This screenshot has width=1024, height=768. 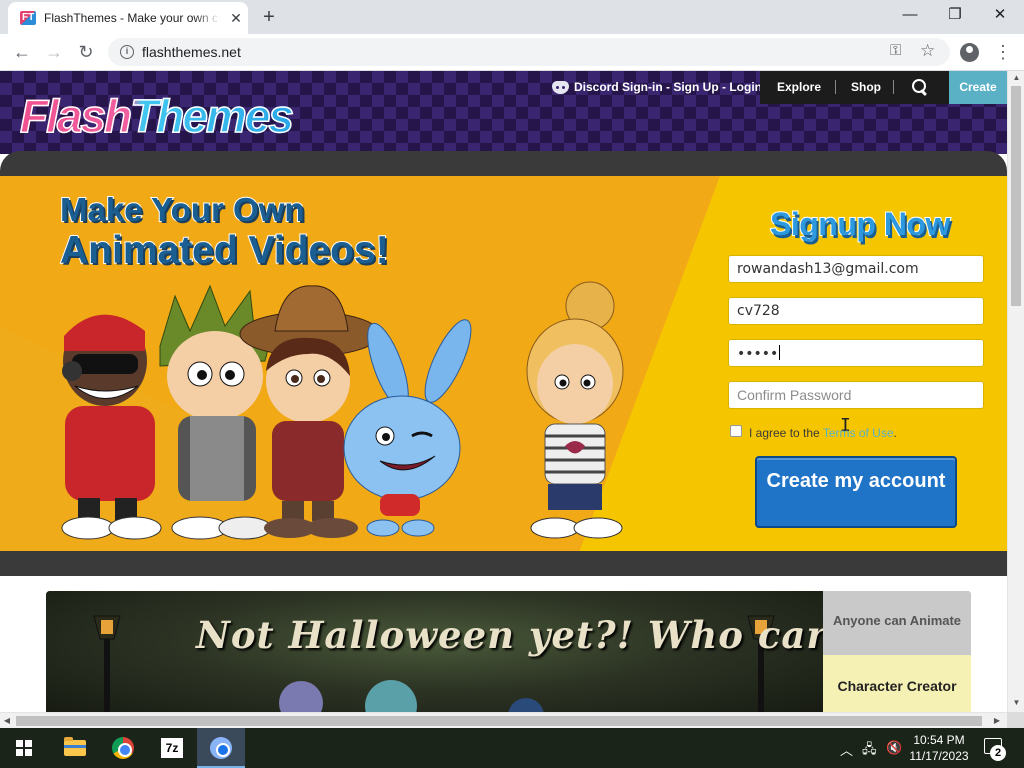 I want to click on chrome-taskbar-button, so click(x=123, y=748).